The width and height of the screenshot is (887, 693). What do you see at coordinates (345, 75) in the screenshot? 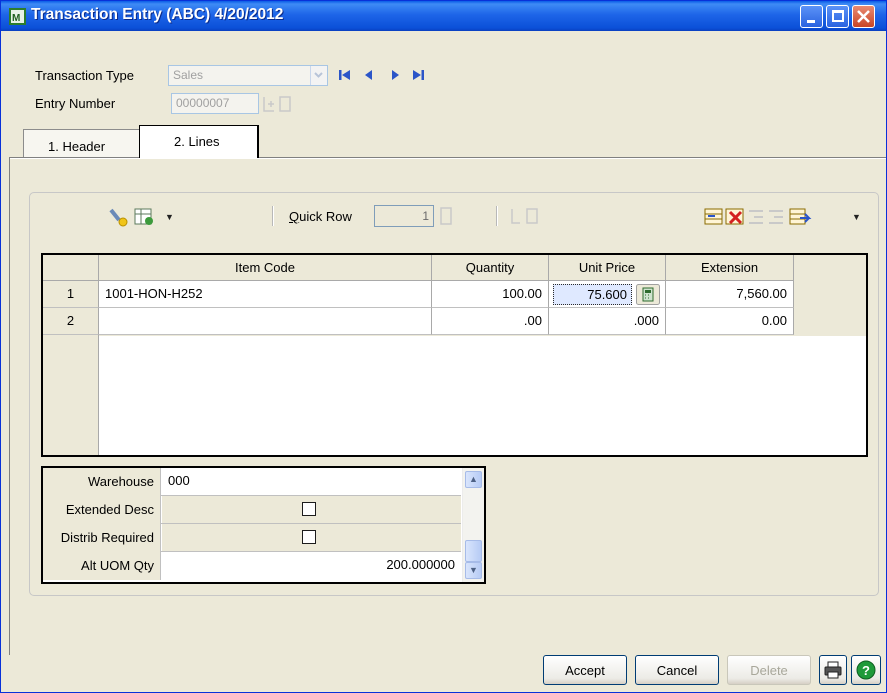
I see `first-record-icon` at bounding box center [345, 75].